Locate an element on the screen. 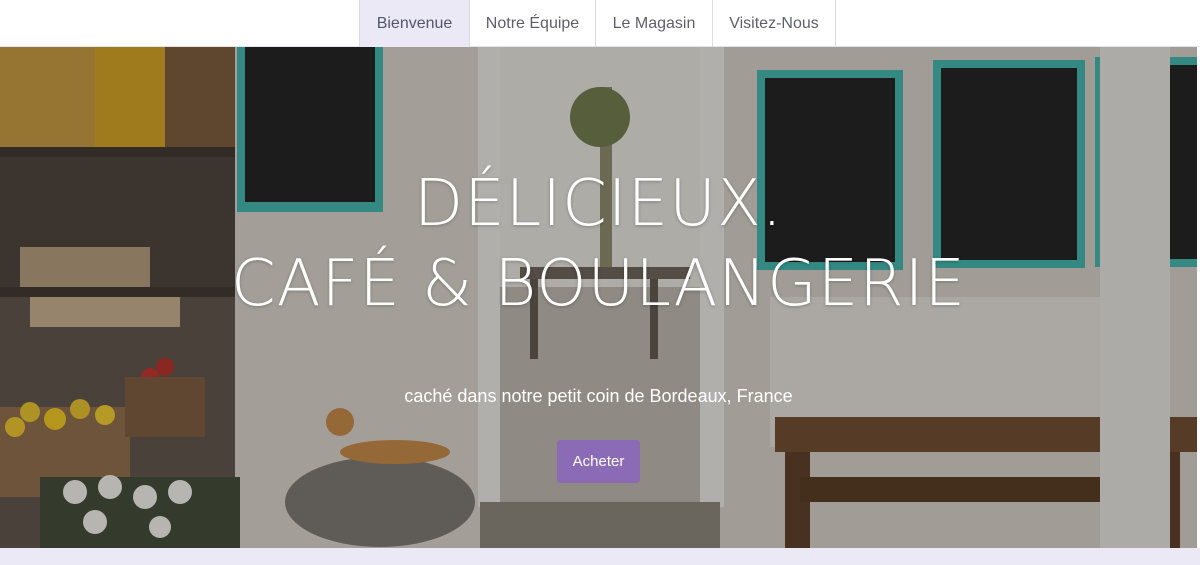  buy-button: Acheter is located at coordinates (598, 461).